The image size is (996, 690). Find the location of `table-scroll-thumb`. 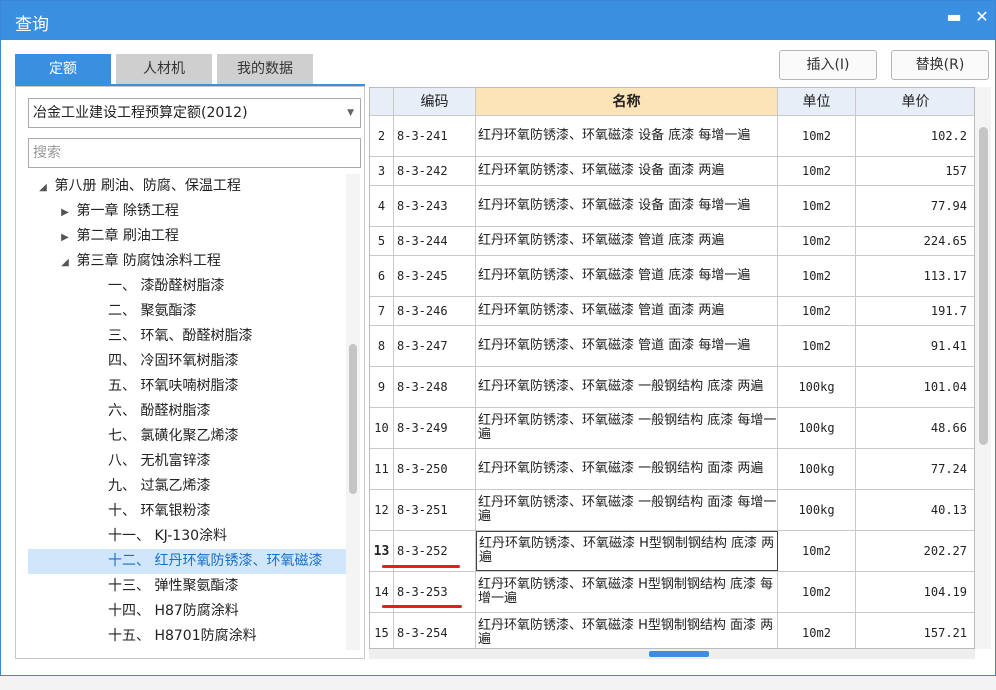

table-scroll-thumb is located at coordinates (983, 286).